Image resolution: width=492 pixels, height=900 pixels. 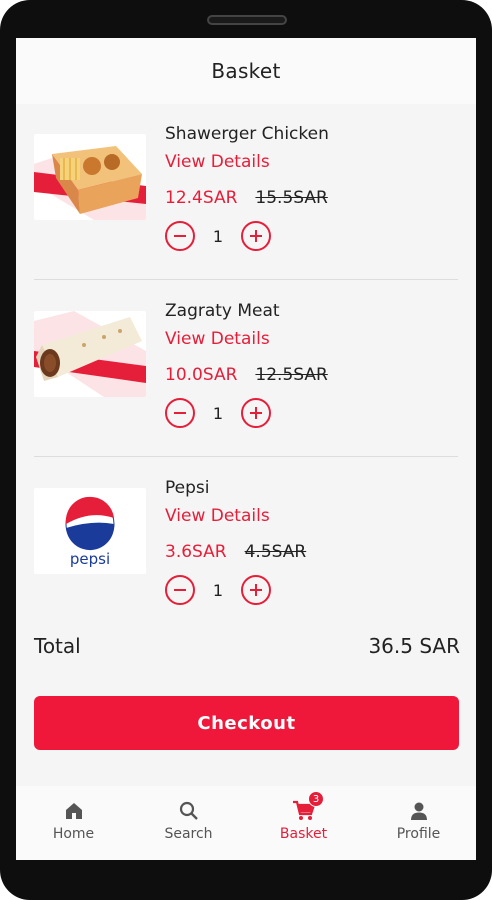 I want to click on nav-search: Search, so click(x=188, y=823).